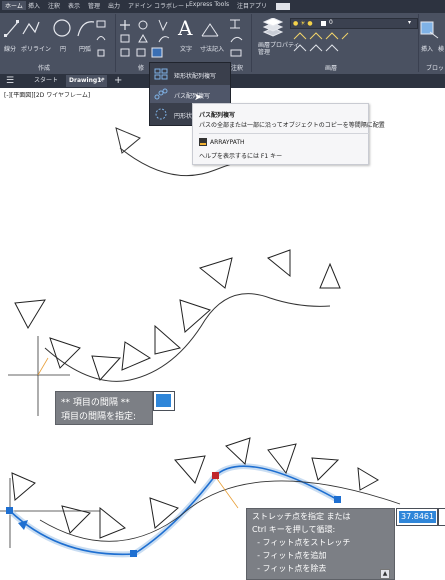  I want to click on tab-annotate: 注釈, so click(54, 5).